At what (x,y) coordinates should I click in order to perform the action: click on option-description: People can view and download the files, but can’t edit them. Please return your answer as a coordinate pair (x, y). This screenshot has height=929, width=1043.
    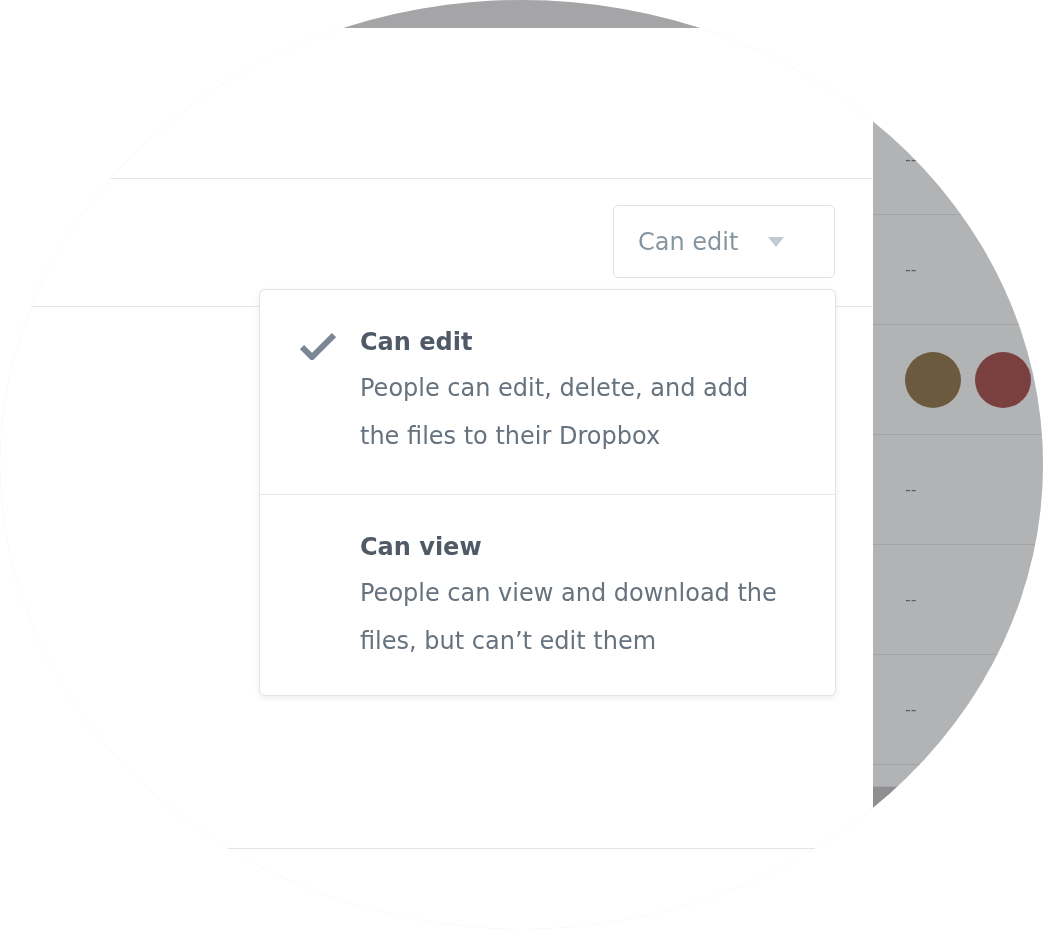
    Looking at the image, I should click on (569, 617).